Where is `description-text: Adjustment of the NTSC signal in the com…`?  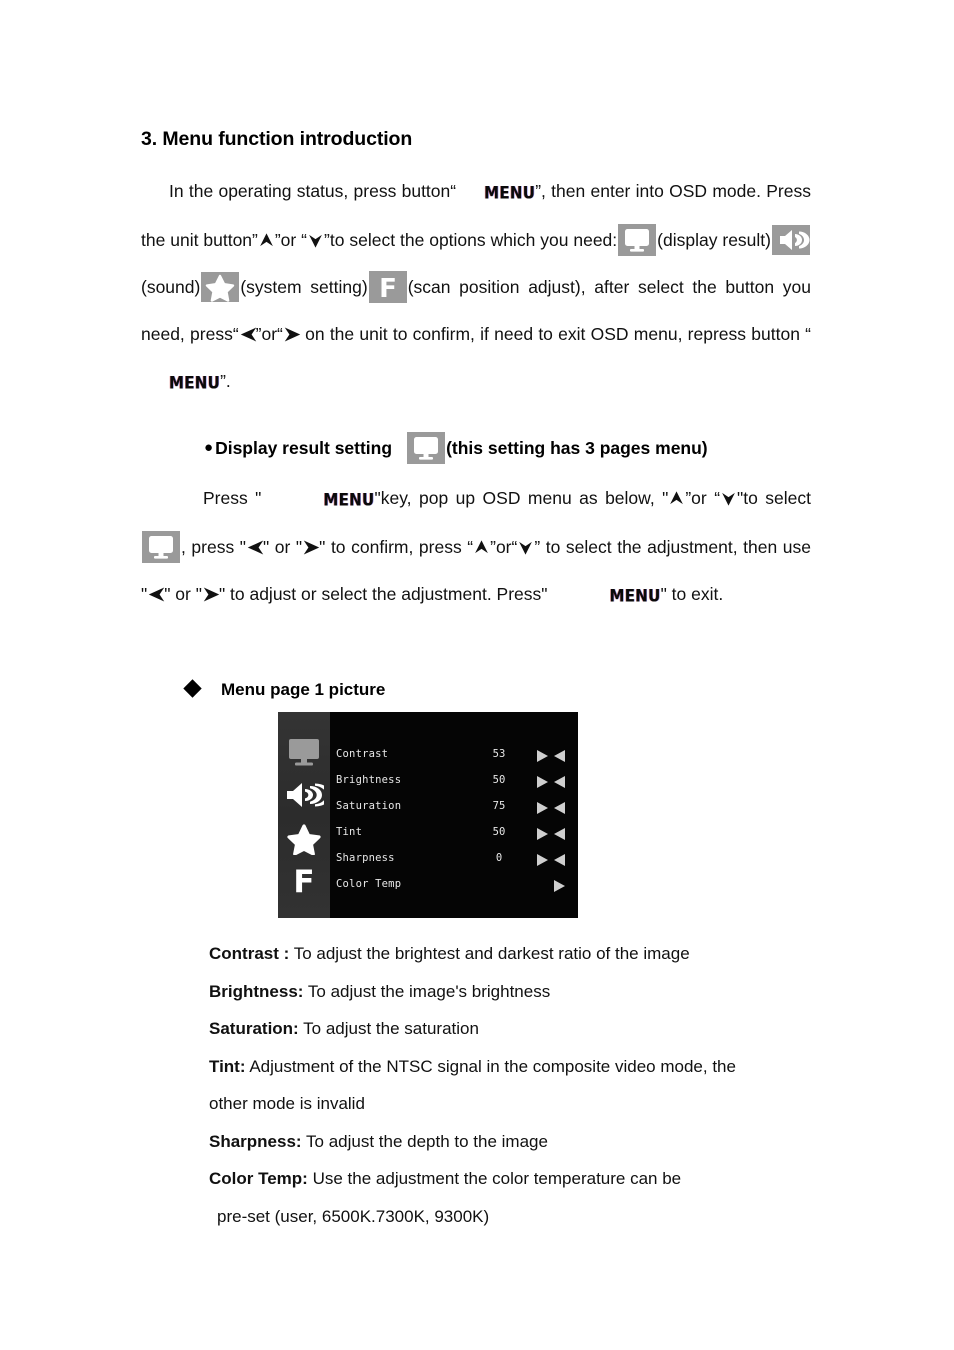
description-text: Adjustment of the NTSC signal in the com… is located at coordinates (492, 1066).